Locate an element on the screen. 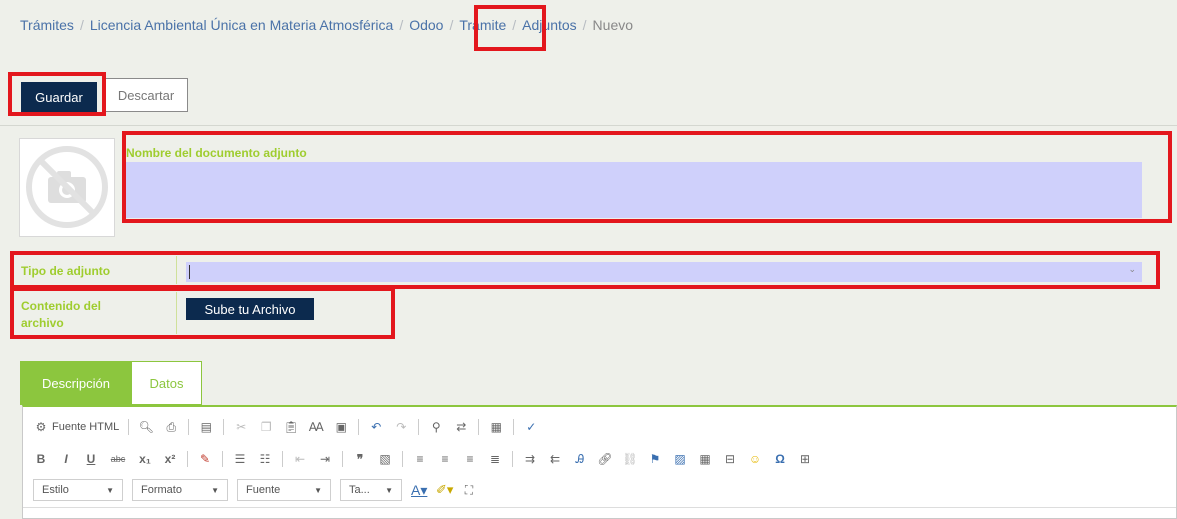 Image resolution: width=1177 pixels, height=519 pixels. no-camera-icon is located at coordinates (67, 187).